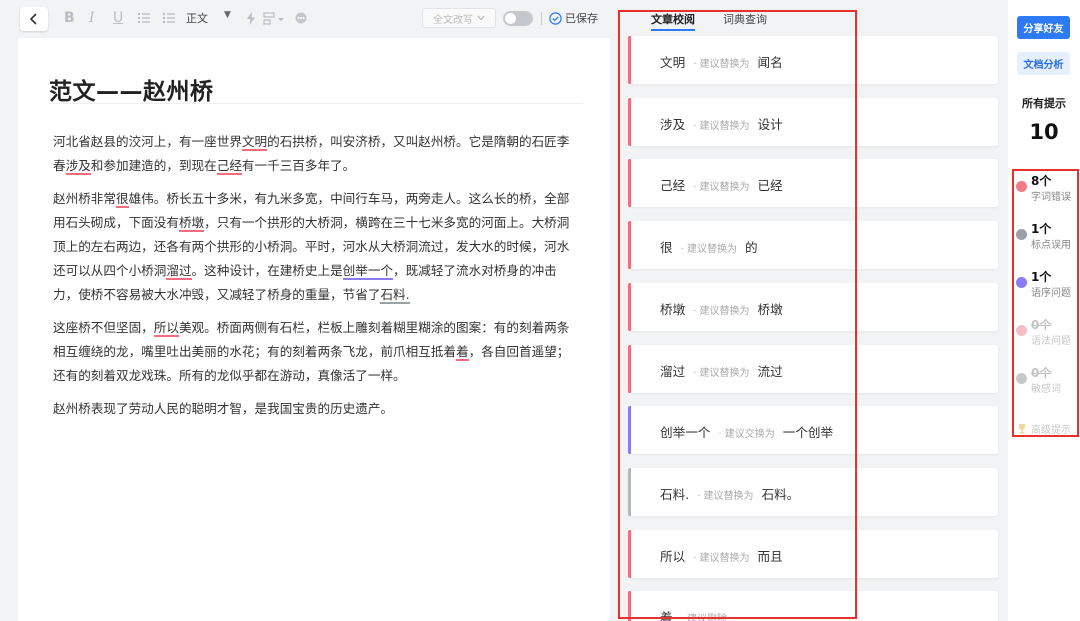 This screenshot has width=1080, height=621. Describe the element at coordinates (770, 308) in the screenshot. I see `suggested-word: 桥墩` at that location.